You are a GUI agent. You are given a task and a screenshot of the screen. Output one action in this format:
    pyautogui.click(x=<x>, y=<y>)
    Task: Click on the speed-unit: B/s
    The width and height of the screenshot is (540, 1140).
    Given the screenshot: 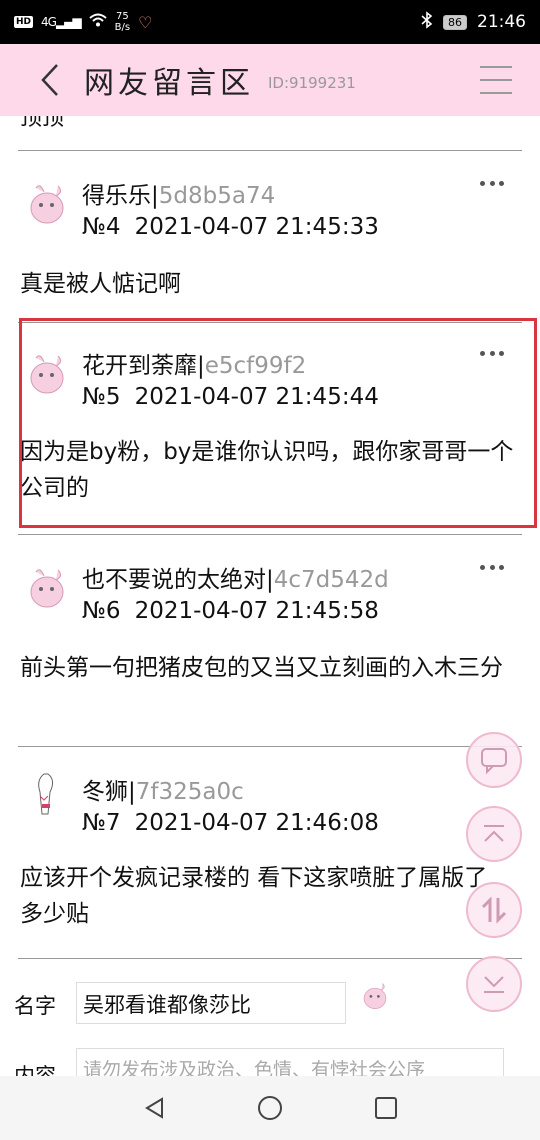 What is the action you would take?
    pyautogui.click(x=122, y=27)
    